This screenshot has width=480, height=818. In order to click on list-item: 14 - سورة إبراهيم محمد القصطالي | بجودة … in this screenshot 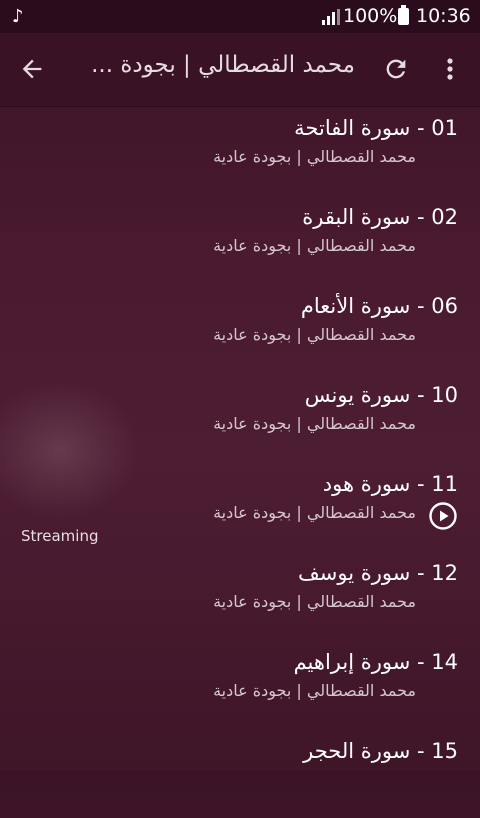, I will do `click(240, 684)`.